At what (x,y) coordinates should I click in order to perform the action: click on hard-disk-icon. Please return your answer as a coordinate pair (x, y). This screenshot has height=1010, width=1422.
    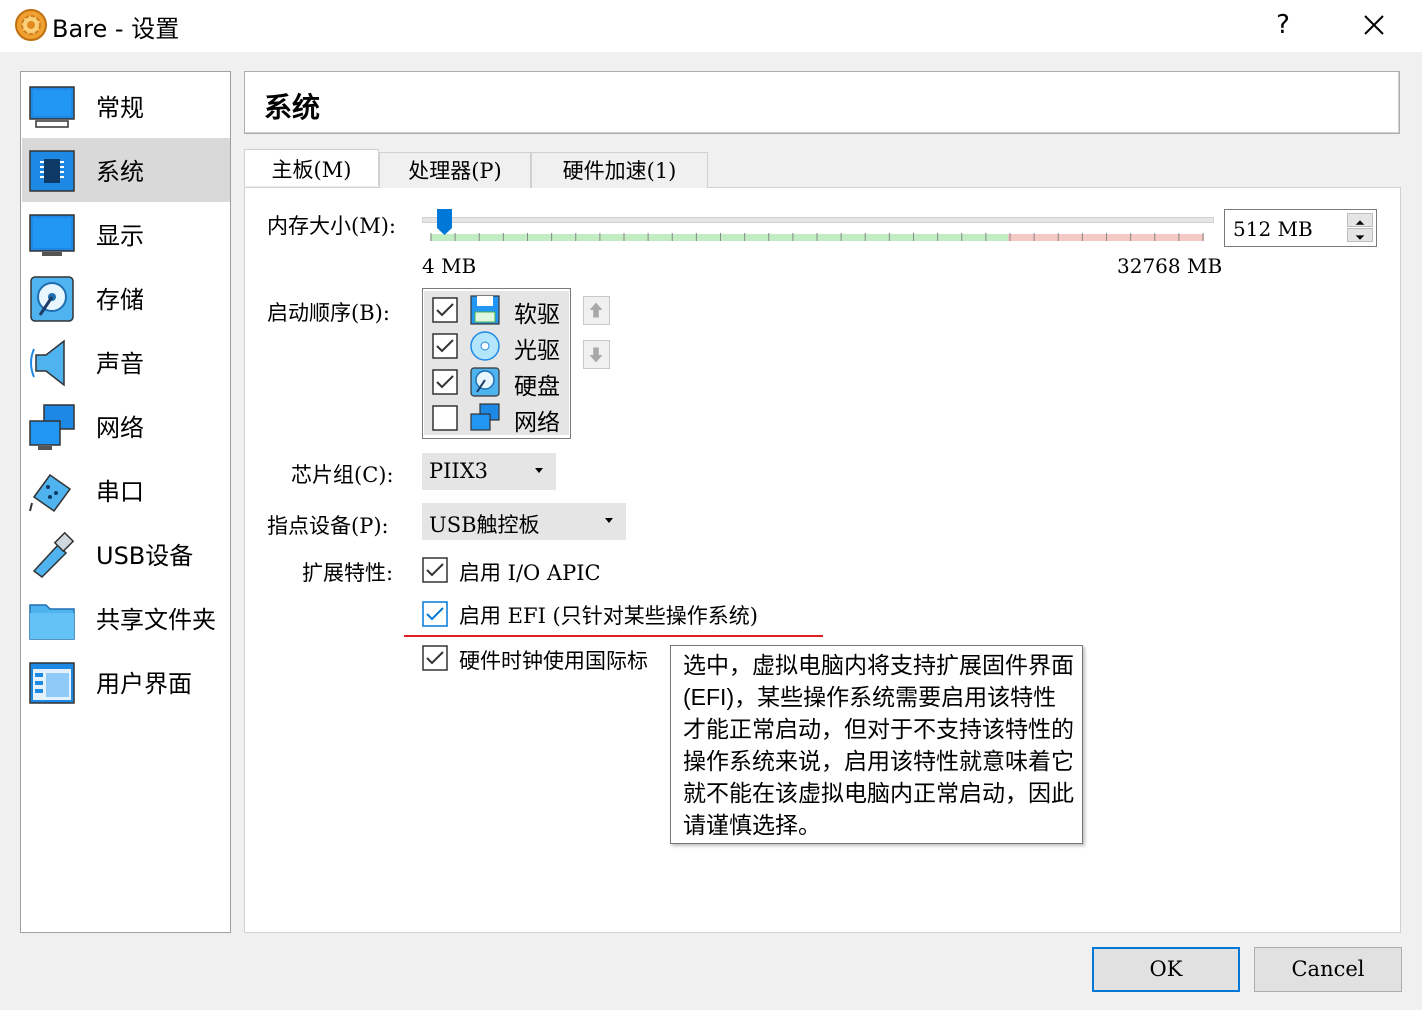
    Looking at the image, I should click on (485, 382).